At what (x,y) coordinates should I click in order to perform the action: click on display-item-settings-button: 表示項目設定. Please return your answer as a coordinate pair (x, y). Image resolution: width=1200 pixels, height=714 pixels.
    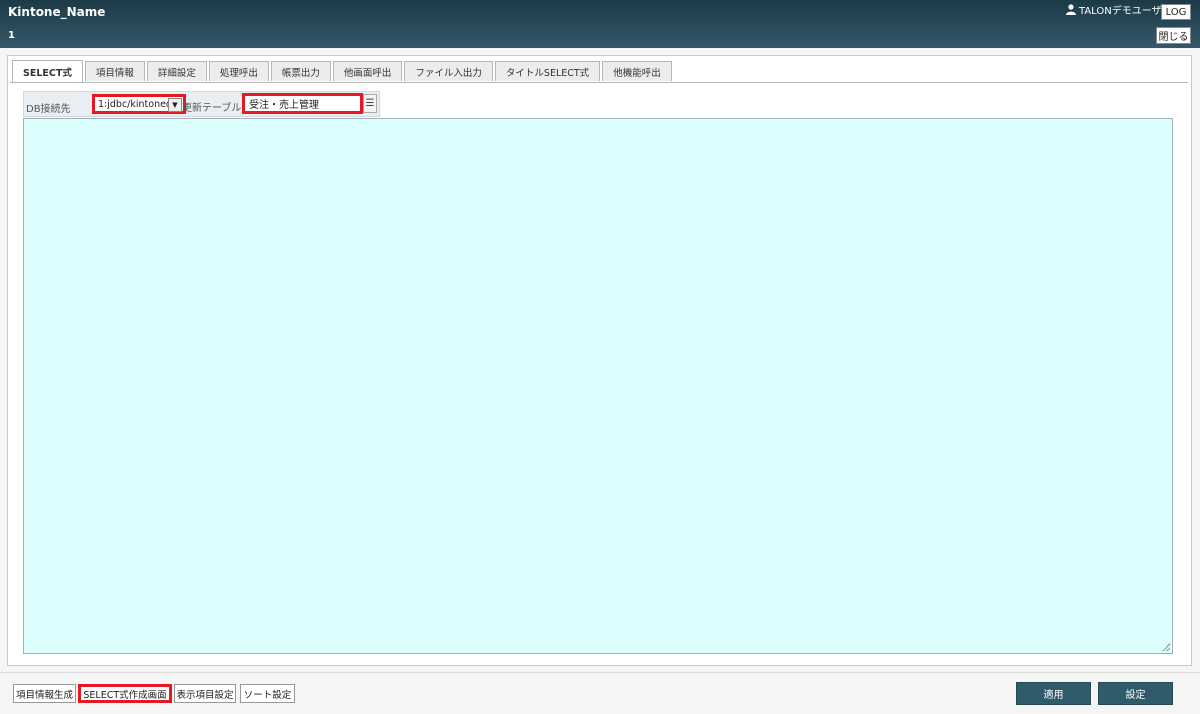
    Looking at the image, I should click on (205, 693).